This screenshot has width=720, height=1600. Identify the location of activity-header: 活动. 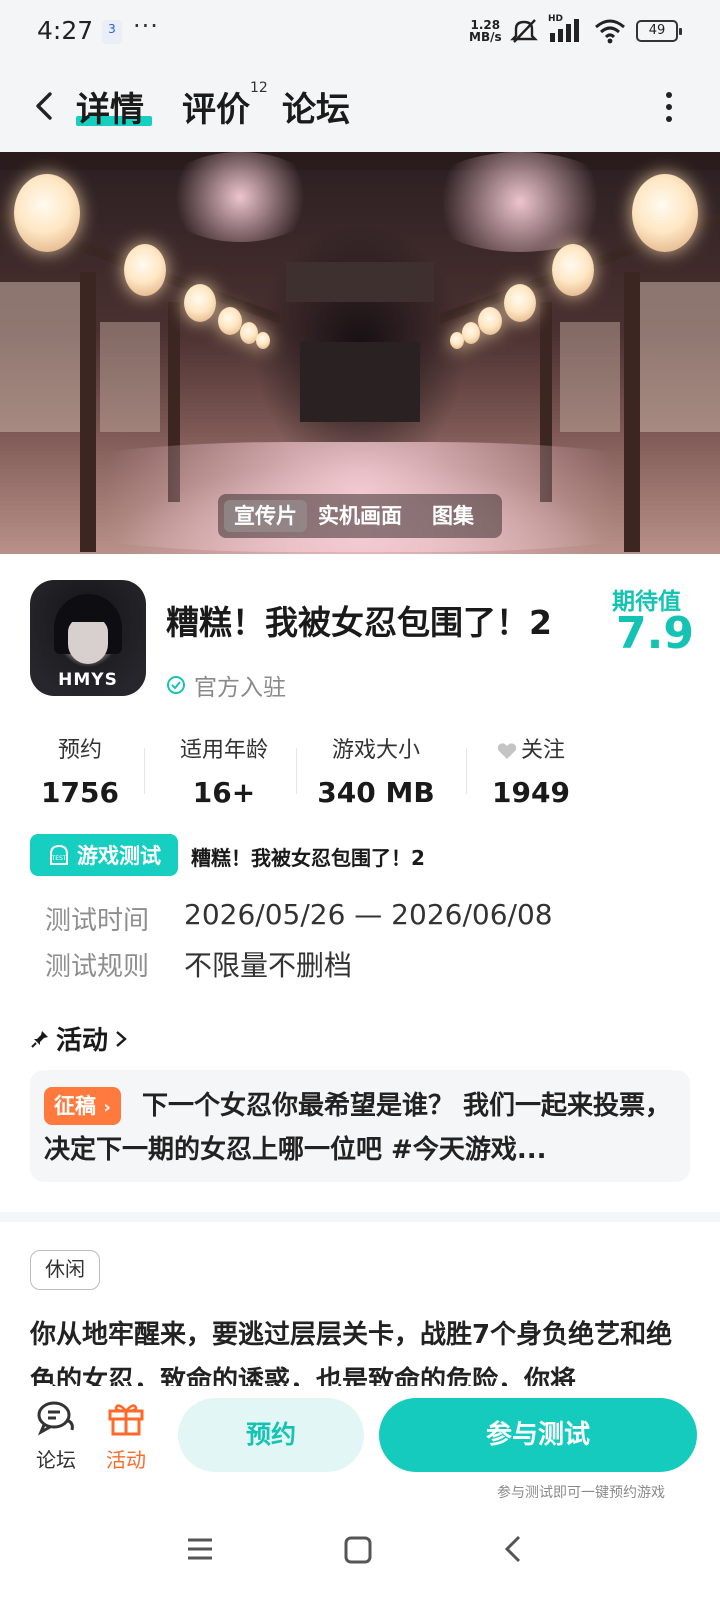
(79, 1038).